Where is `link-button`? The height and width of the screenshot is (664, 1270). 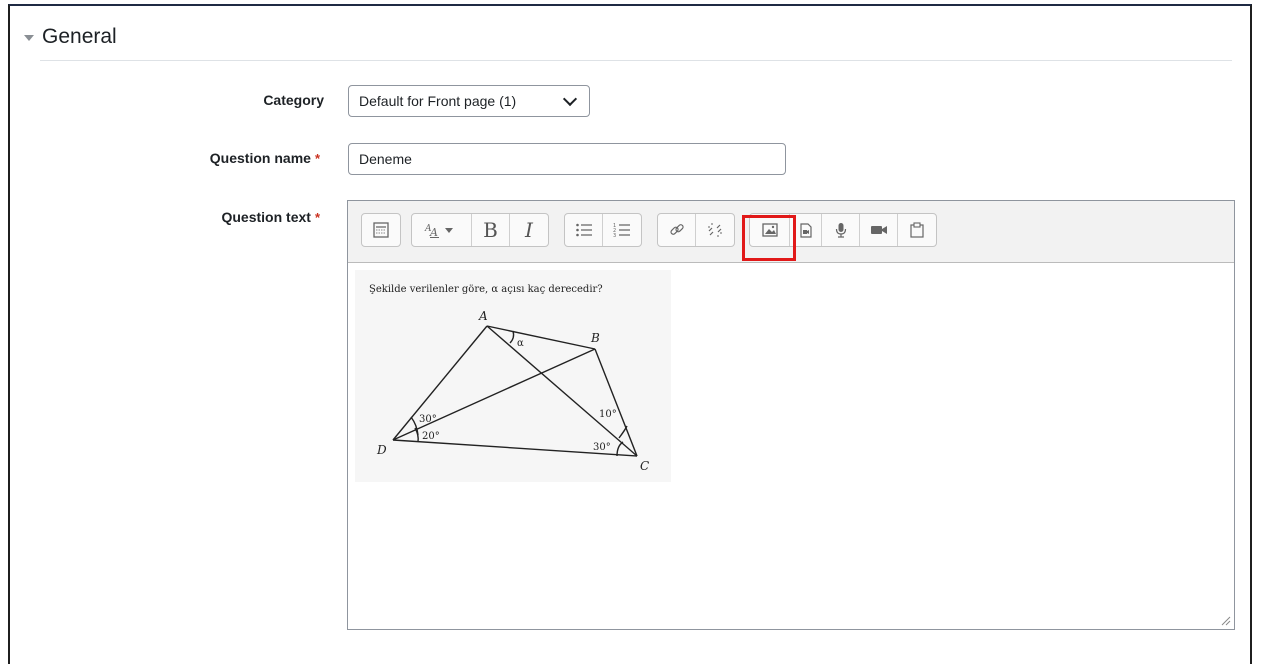
link-button is located at coordinates (677, 230).